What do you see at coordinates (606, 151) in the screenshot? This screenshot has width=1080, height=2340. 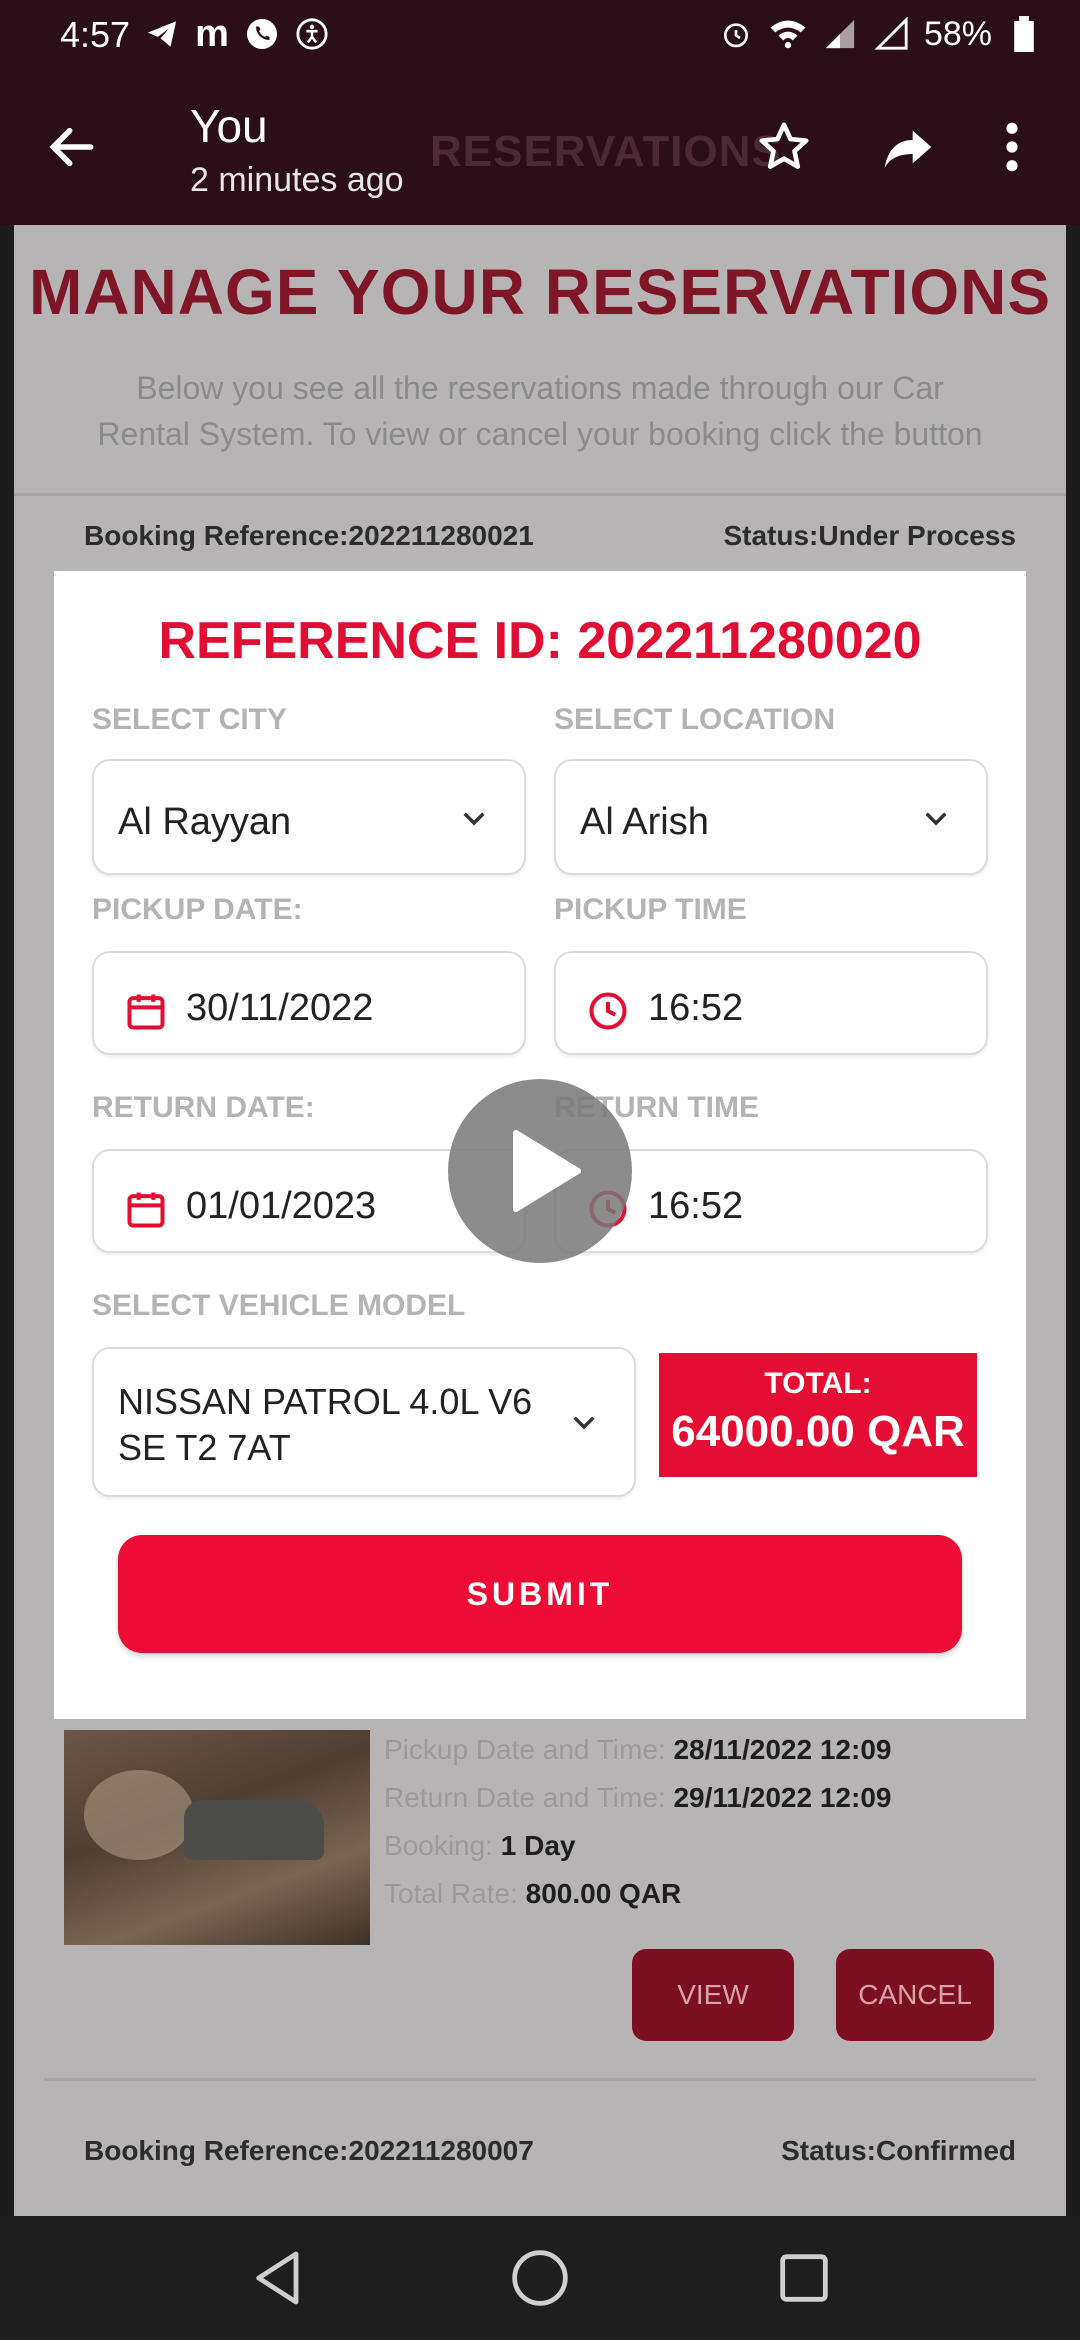 I see `background-page-title: RESERVATIONS` at bounding box center [606, 151].